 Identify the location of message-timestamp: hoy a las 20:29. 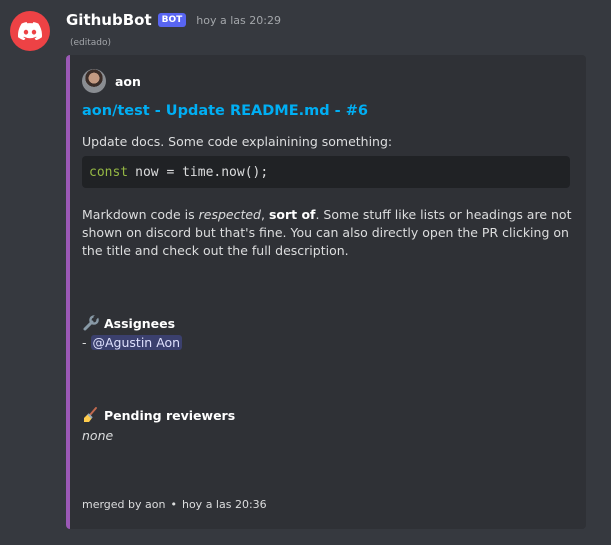
(238, 20).